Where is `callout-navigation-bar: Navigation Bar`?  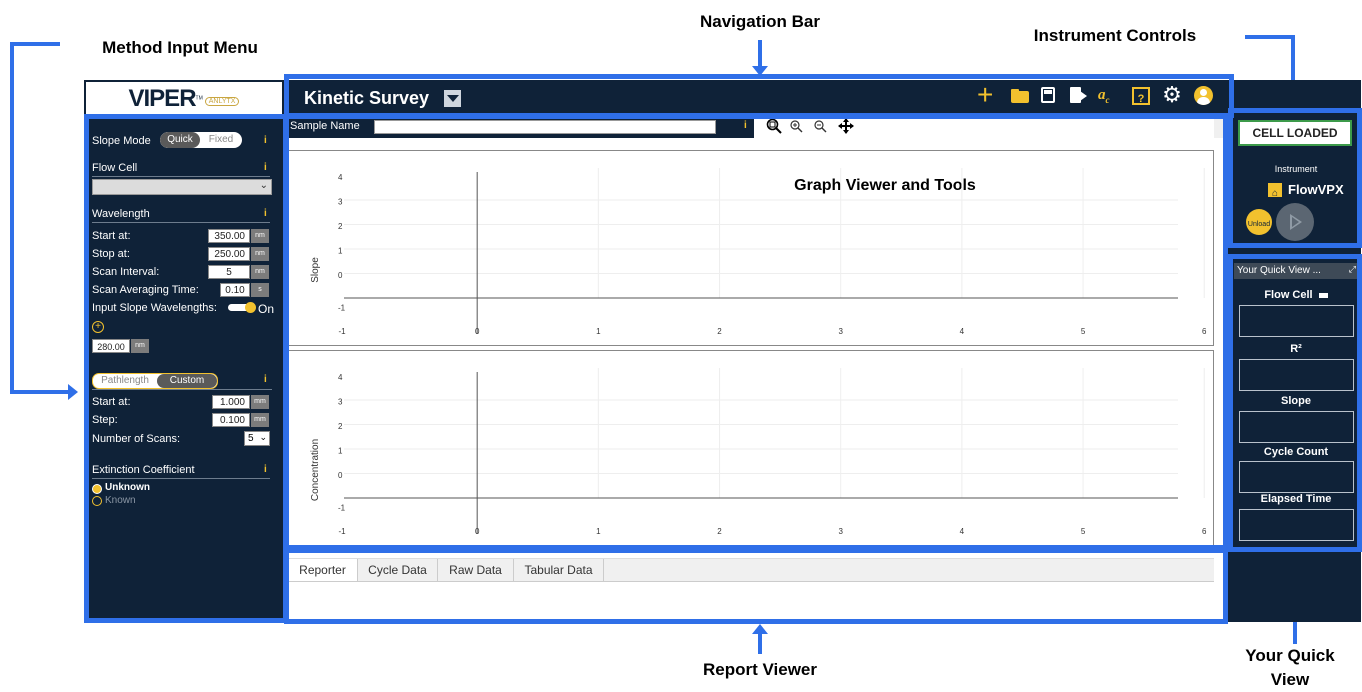
callout-navigation-bar: Navigation Bar is located at coordinates (760, 21).